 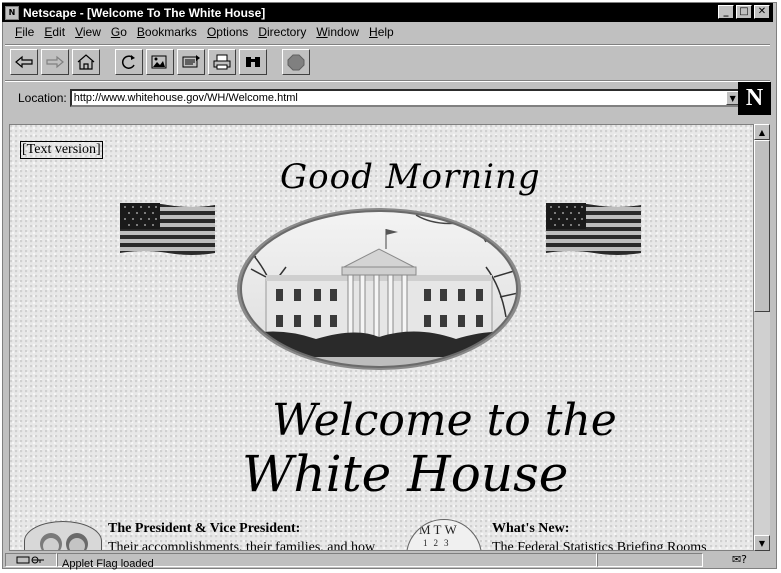 What do you see at coordinates (599, 545) in the screenshot?
I see `whats-new-desc: The Federal Statistics Briefing Rooms` at bounding box center [599, 545].